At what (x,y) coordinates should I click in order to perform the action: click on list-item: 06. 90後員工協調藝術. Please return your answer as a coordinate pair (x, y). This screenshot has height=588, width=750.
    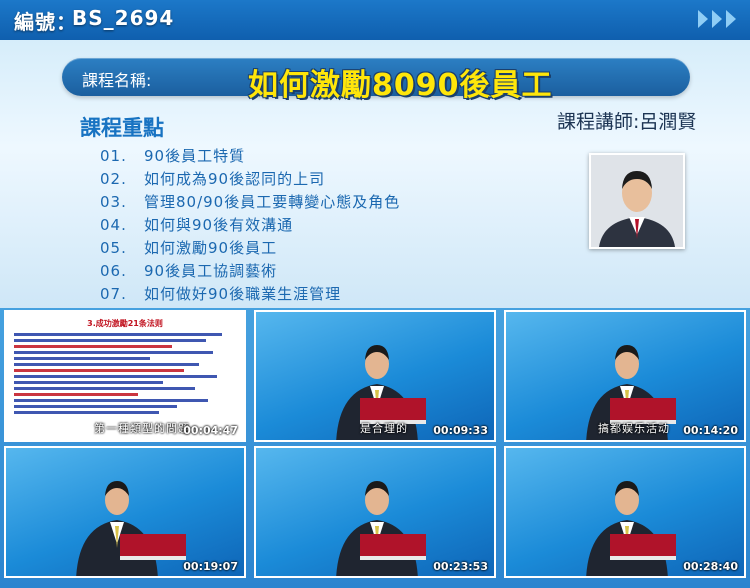
    Looking at the image, I should click on (250, 270).